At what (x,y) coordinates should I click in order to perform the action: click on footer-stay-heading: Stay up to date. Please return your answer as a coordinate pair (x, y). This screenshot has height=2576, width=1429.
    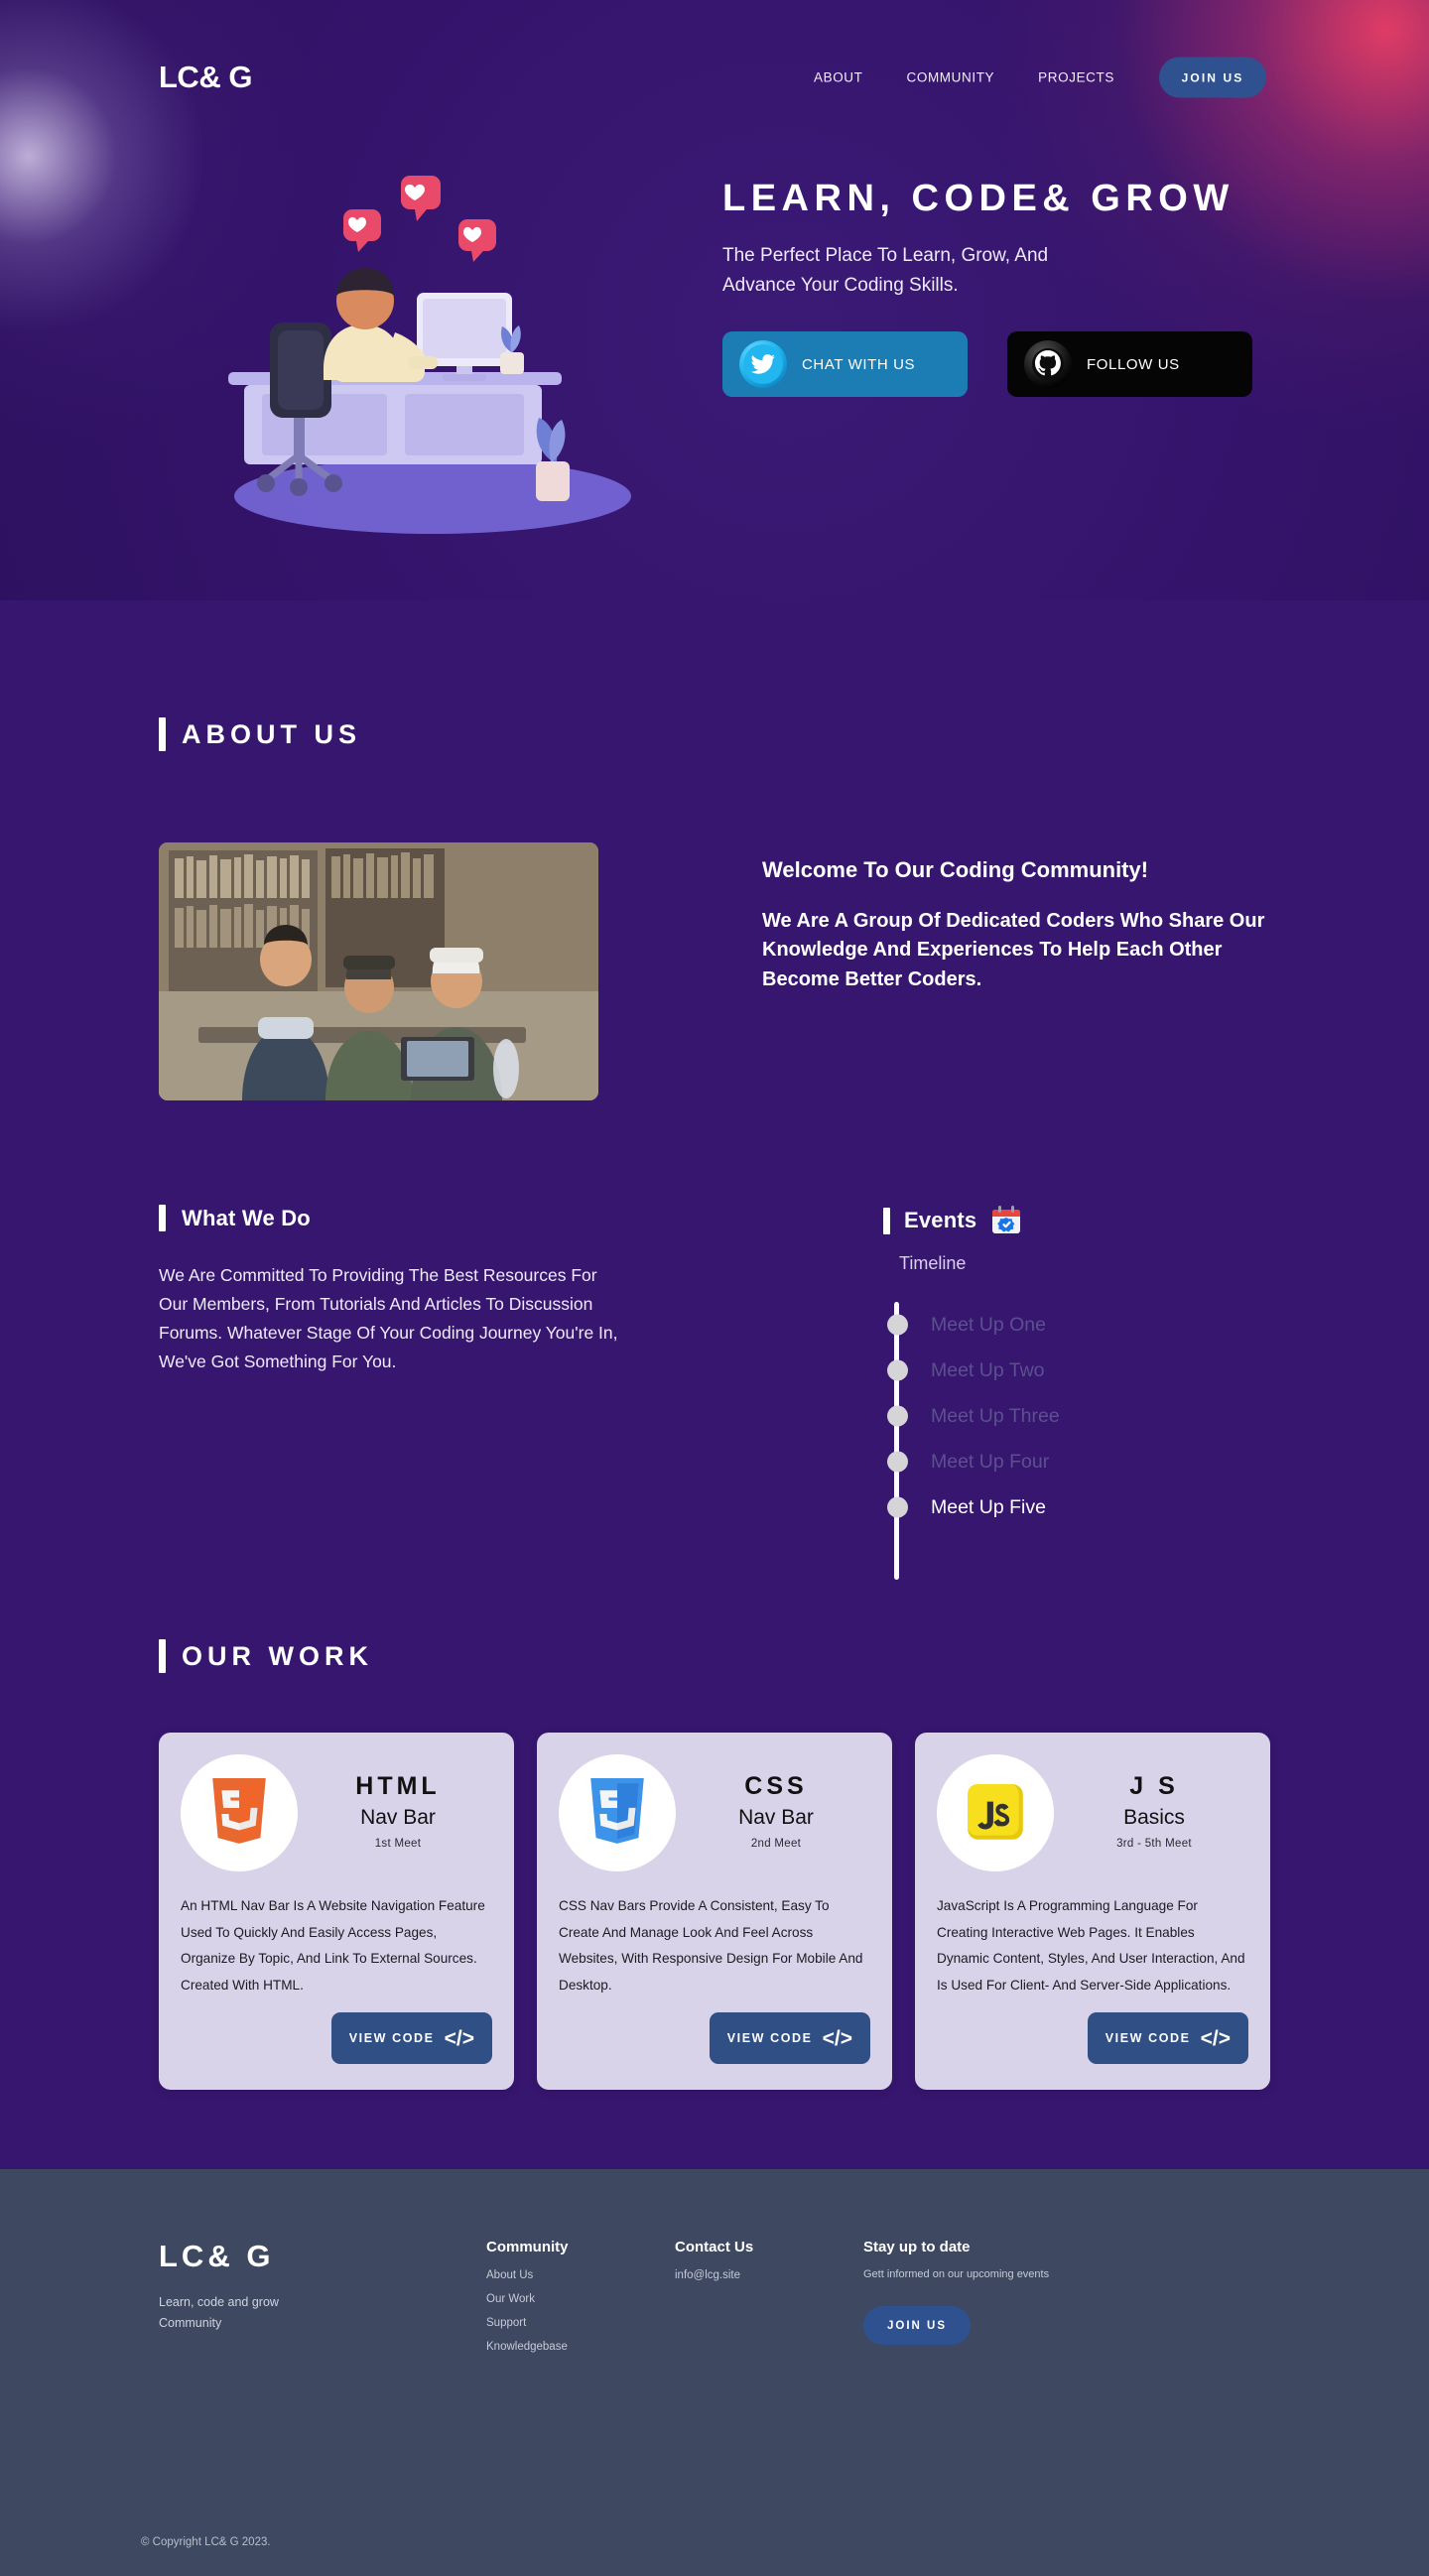
    Looking at the image, I should click on (917, 2247).